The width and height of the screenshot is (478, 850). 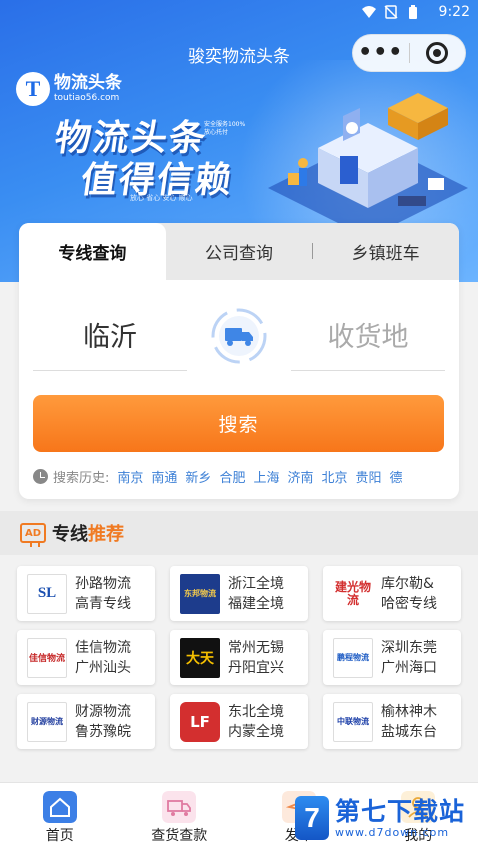 What do you see at coordinates (413, 12) in the screenshot?
I see `battery-icon` at bounding box center [413, 12].